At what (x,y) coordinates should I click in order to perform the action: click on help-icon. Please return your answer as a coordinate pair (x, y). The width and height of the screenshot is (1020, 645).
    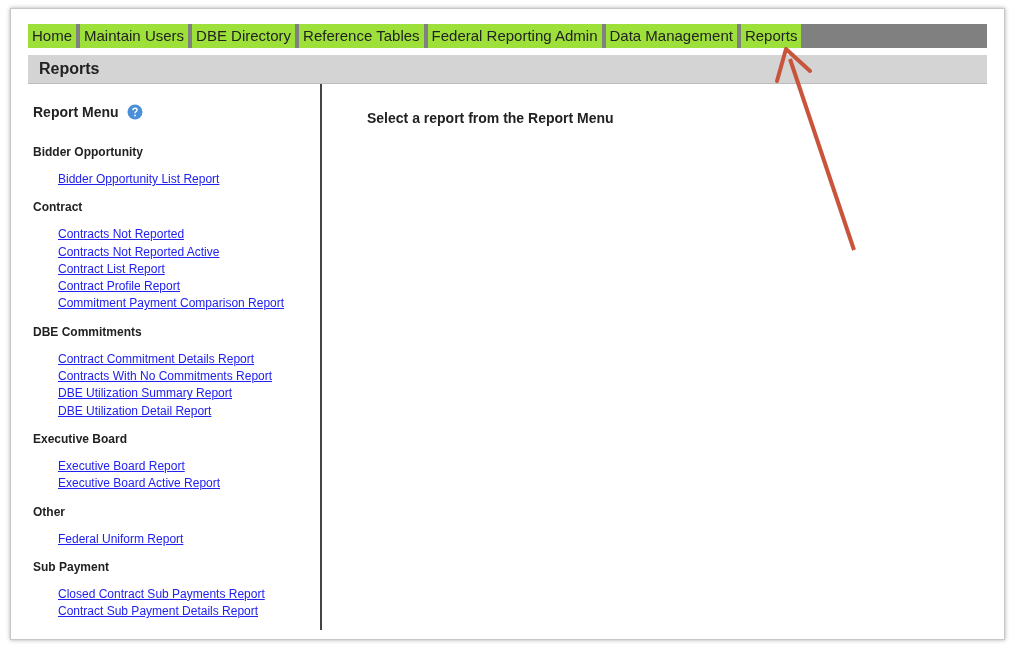
    Looking at the image, I should click on (134, 112).